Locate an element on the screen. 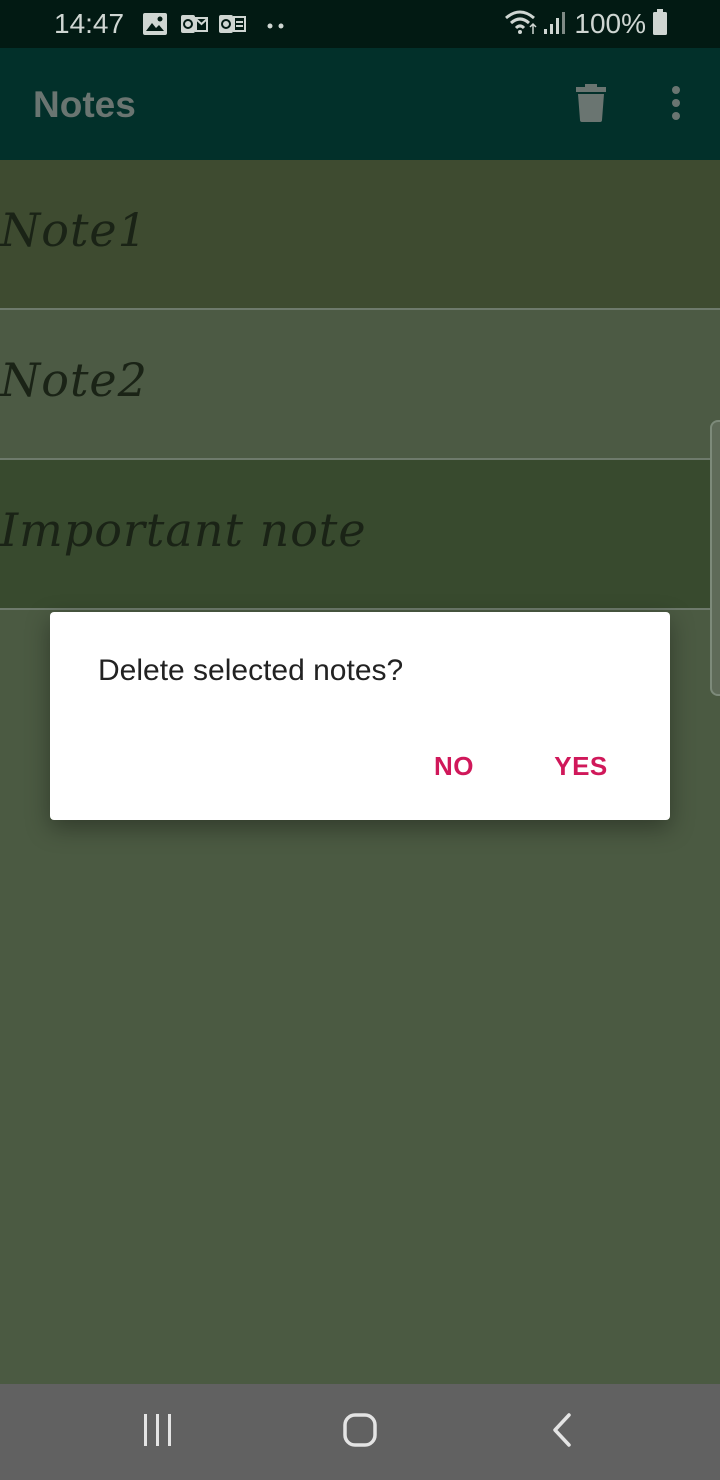  trash-icon is located at coordinates (591, 105).